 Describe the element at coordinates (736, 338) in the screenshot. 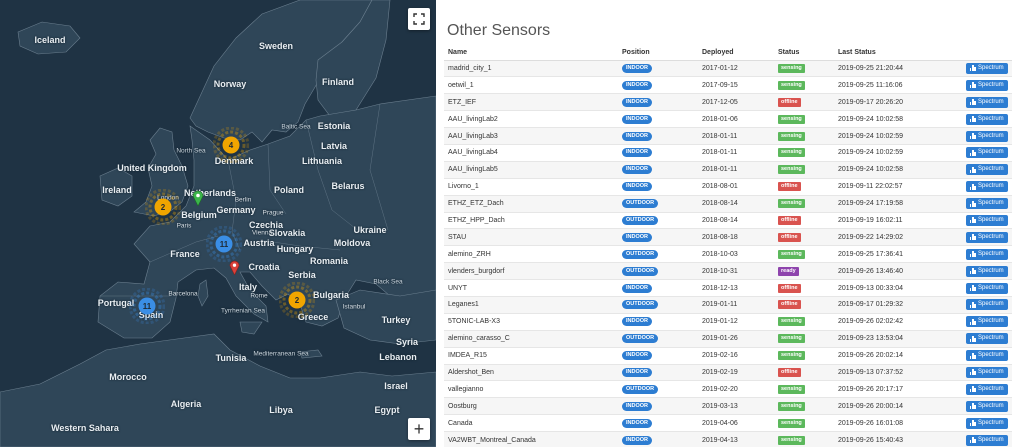

I see `deployed-date: 2019-01-26` at that location.